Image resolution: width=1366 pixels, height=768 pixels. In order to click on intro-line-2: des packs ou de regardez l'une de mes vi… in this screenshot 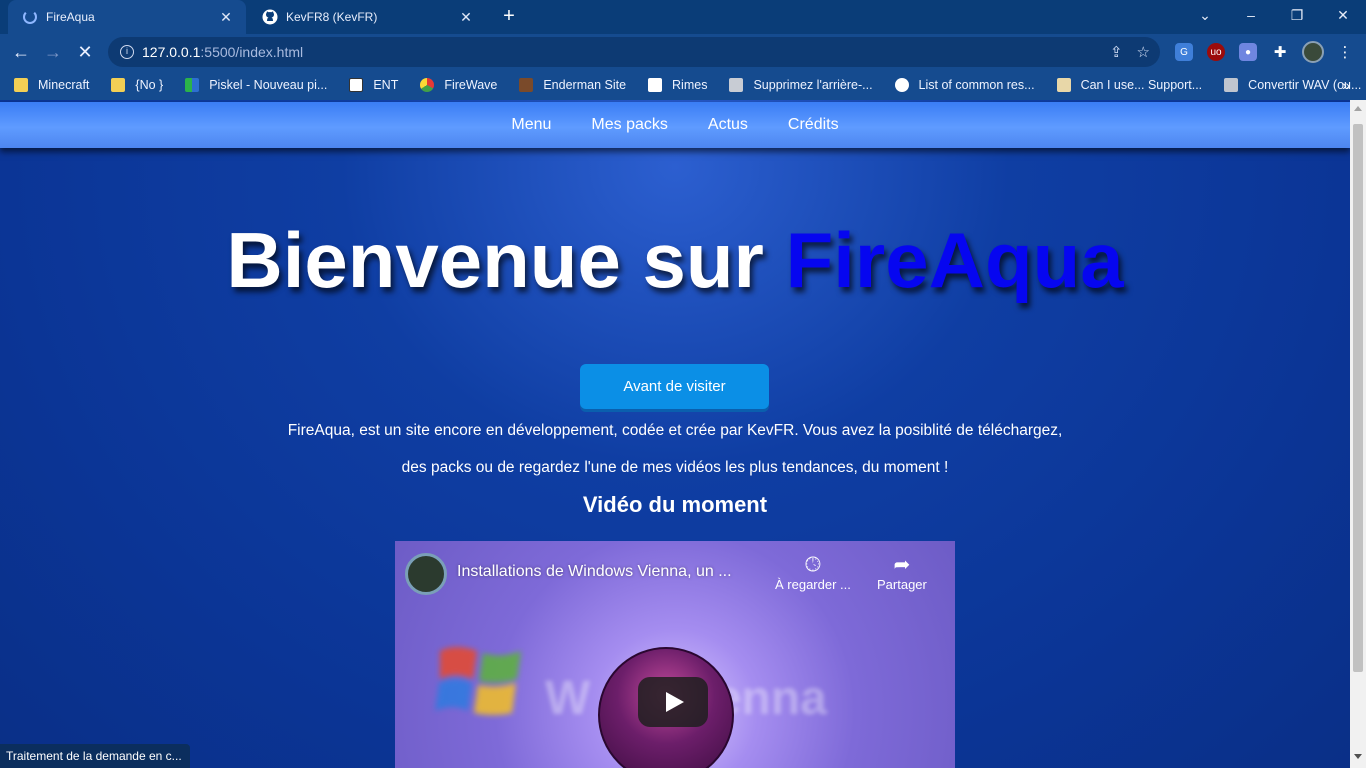, I will do `click(675, 467)`.